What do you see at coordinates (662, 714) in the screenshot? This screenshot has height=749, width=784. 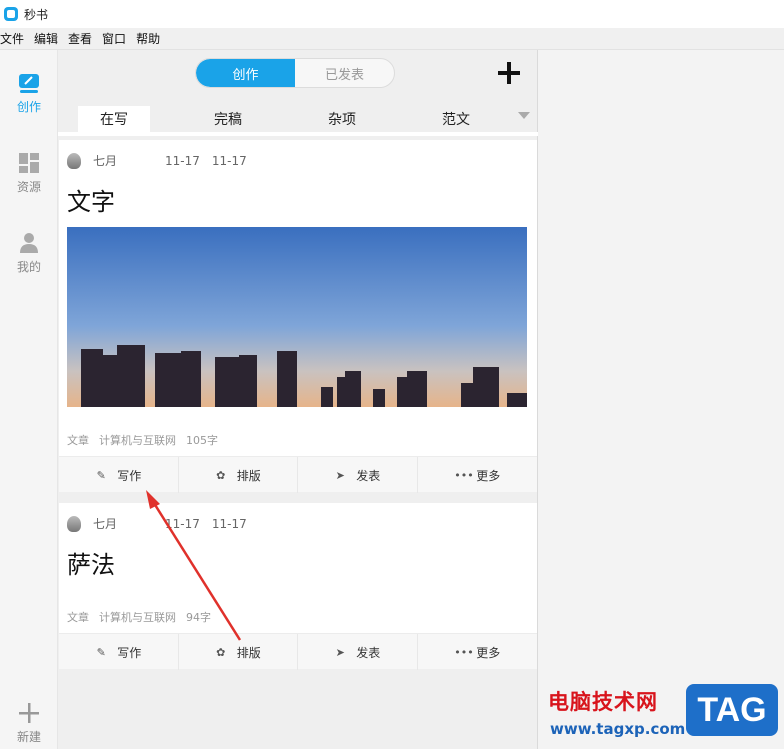 I see `watermark: 电脑技术网 www.tagxp.com TAG` at bounding box center [662, 714].